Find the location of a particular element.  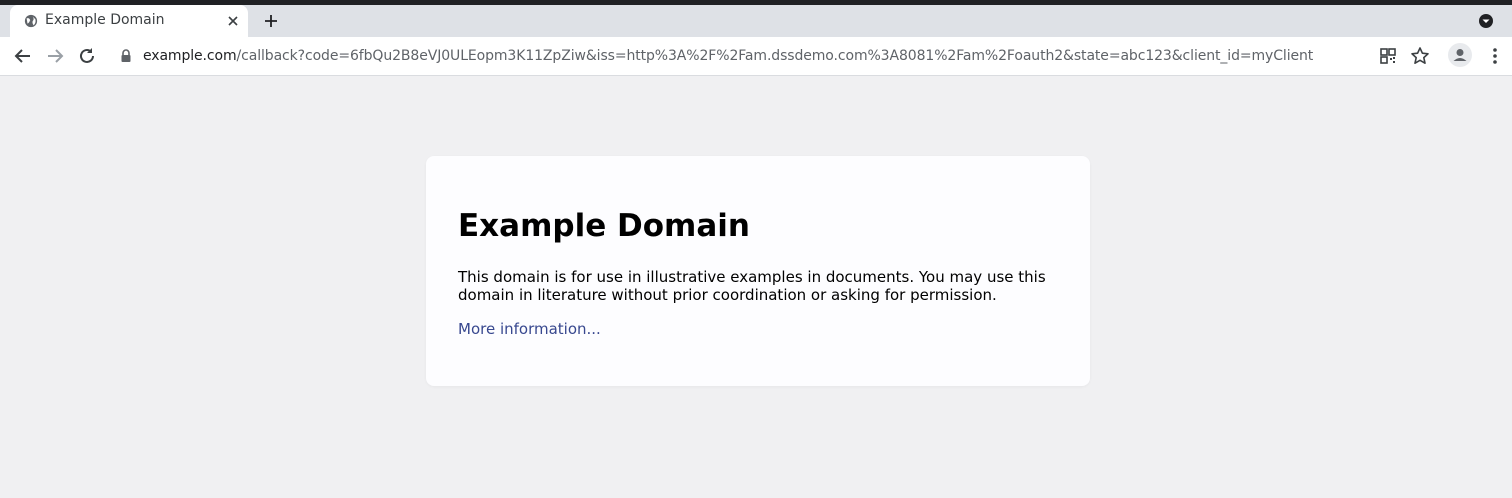

tab-strip: Example Domain is located at coordinates (756, 21).